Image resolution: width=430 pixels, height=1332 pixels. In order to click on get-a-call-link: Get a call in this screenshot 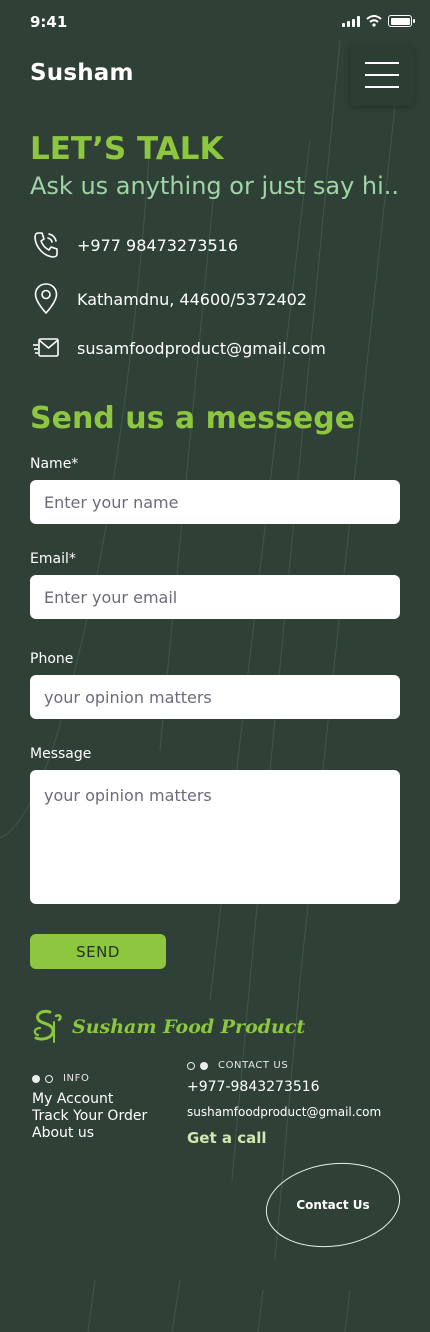, I will do `click(227, 1138)`.